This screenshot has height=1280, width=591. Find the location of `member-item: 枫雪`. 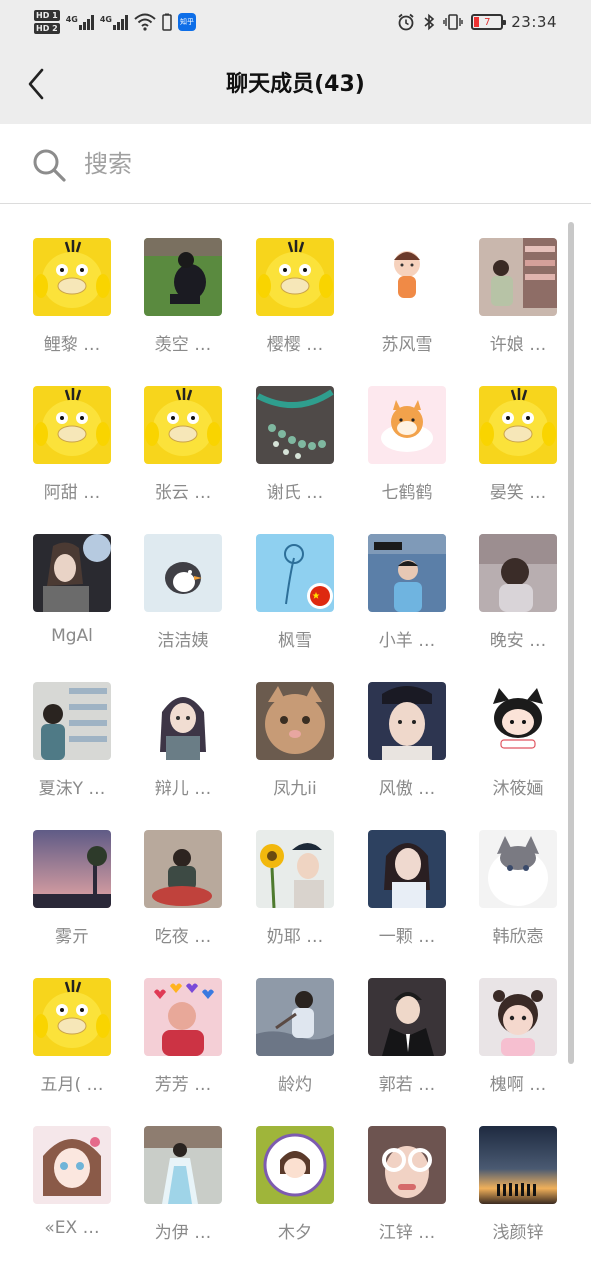

member-item: 枫雪 is located at coordinates (295, 599).